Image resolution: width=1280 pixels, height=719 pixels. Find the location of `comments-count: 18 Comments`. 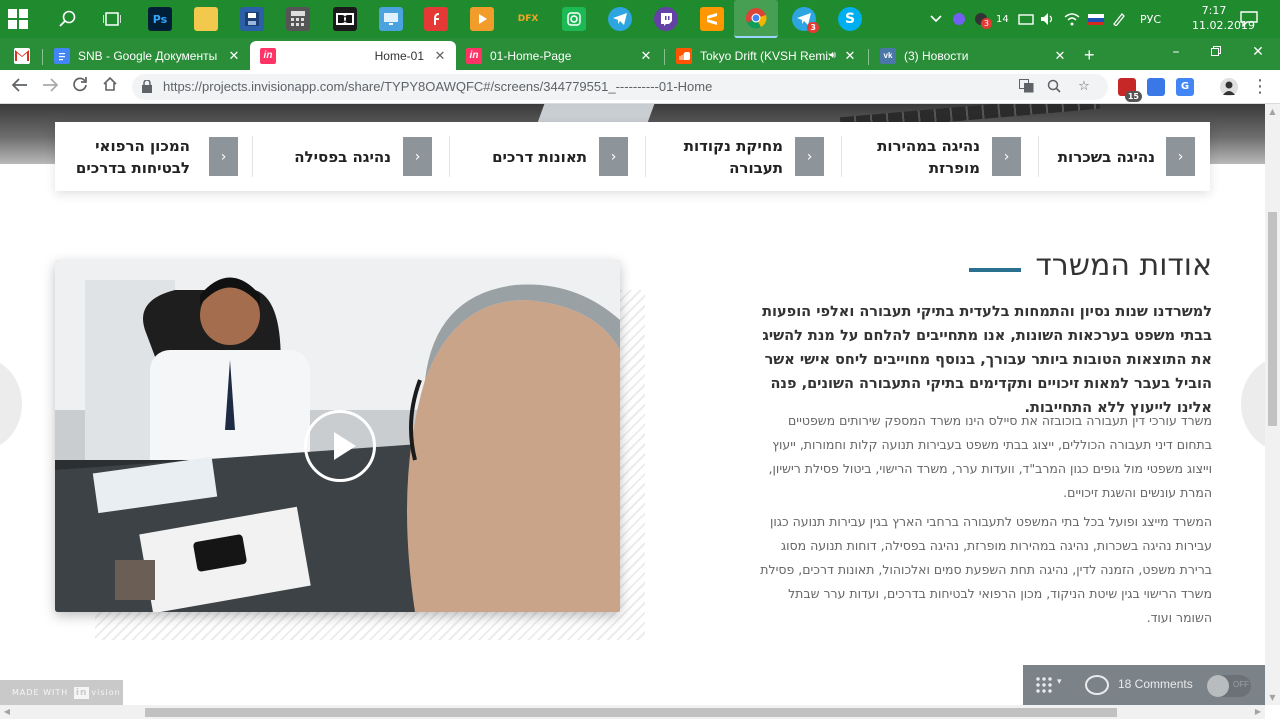

comments-count: 18 Comments is located at coordinates (1155, 684).